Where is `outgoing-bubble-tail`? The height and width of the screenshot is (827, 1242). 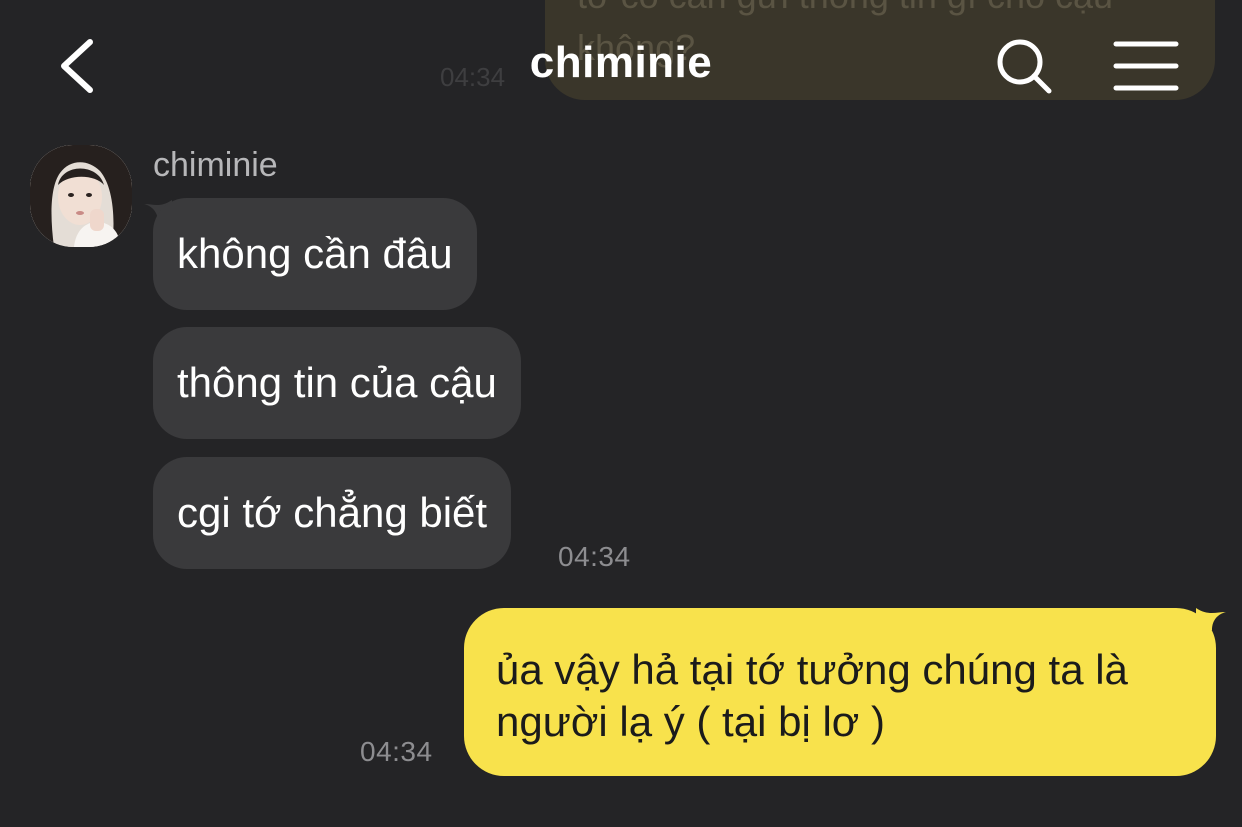 outgoing-bubble-tail is located at coordinates (1211, 619).